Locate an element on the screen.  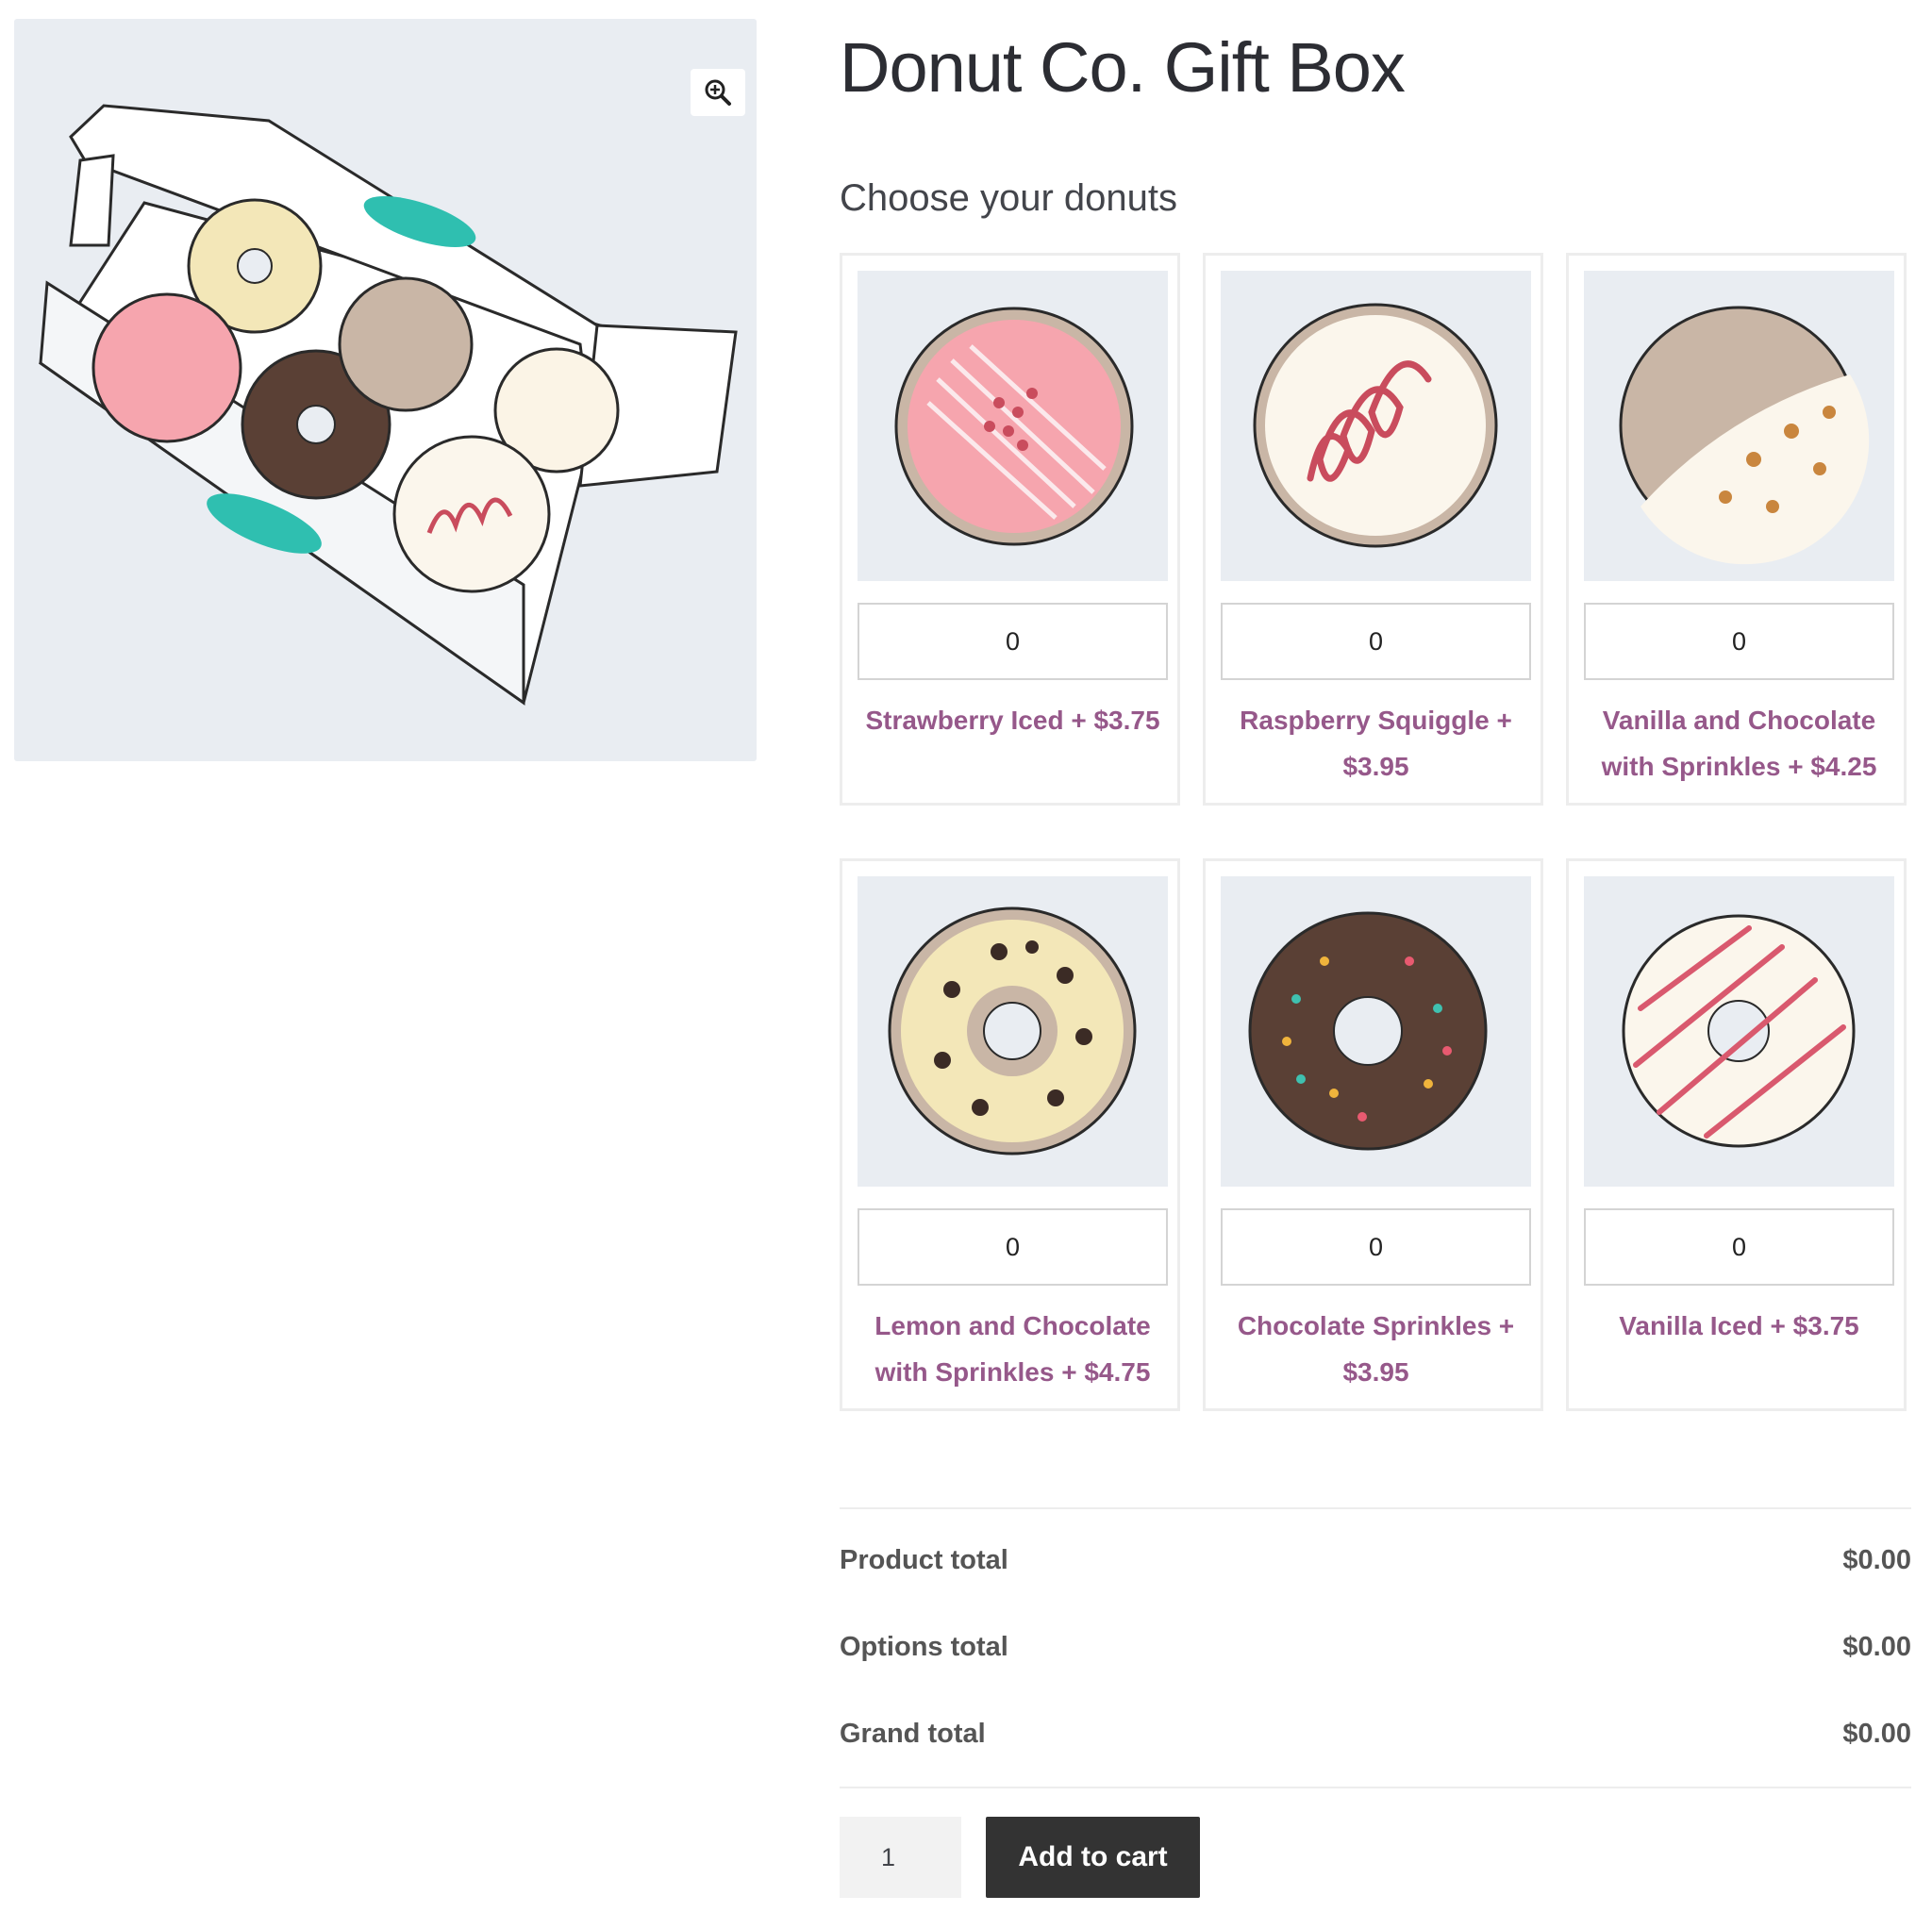
donut-option-card: 0 Vanilla Iced + $3.75 is located at coordinates (1736, 1134).